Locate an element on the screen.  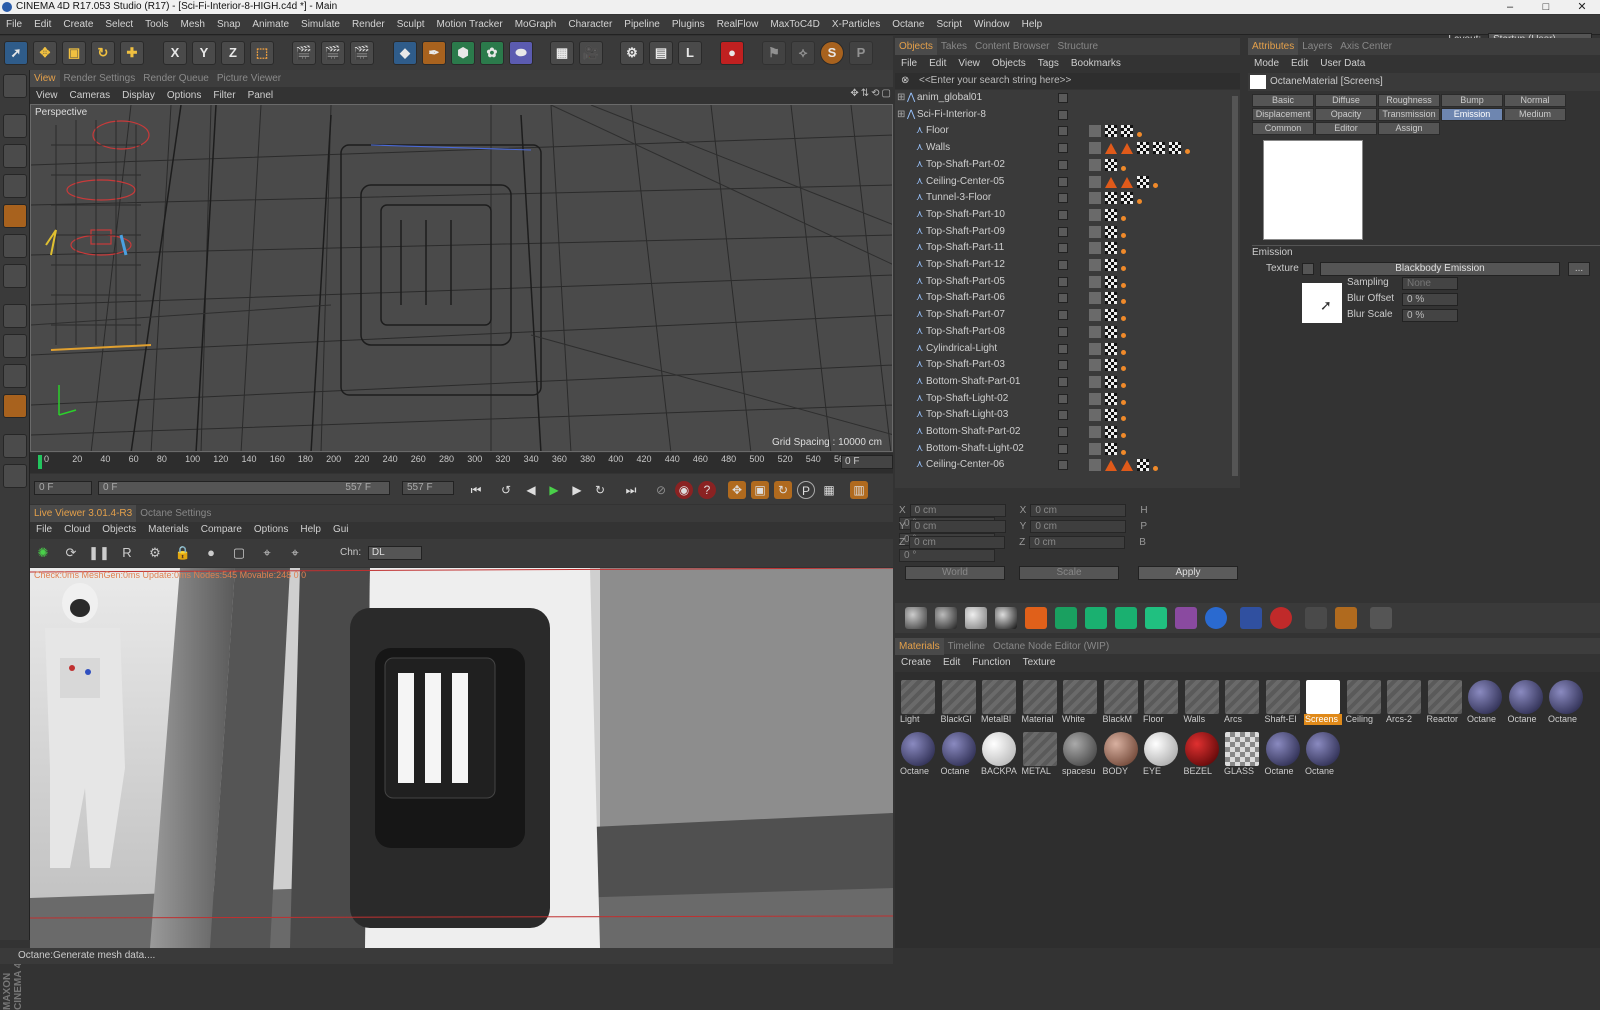
object-row: ⋏ Cylindrical-Light is located at coordinates (1062, 349).